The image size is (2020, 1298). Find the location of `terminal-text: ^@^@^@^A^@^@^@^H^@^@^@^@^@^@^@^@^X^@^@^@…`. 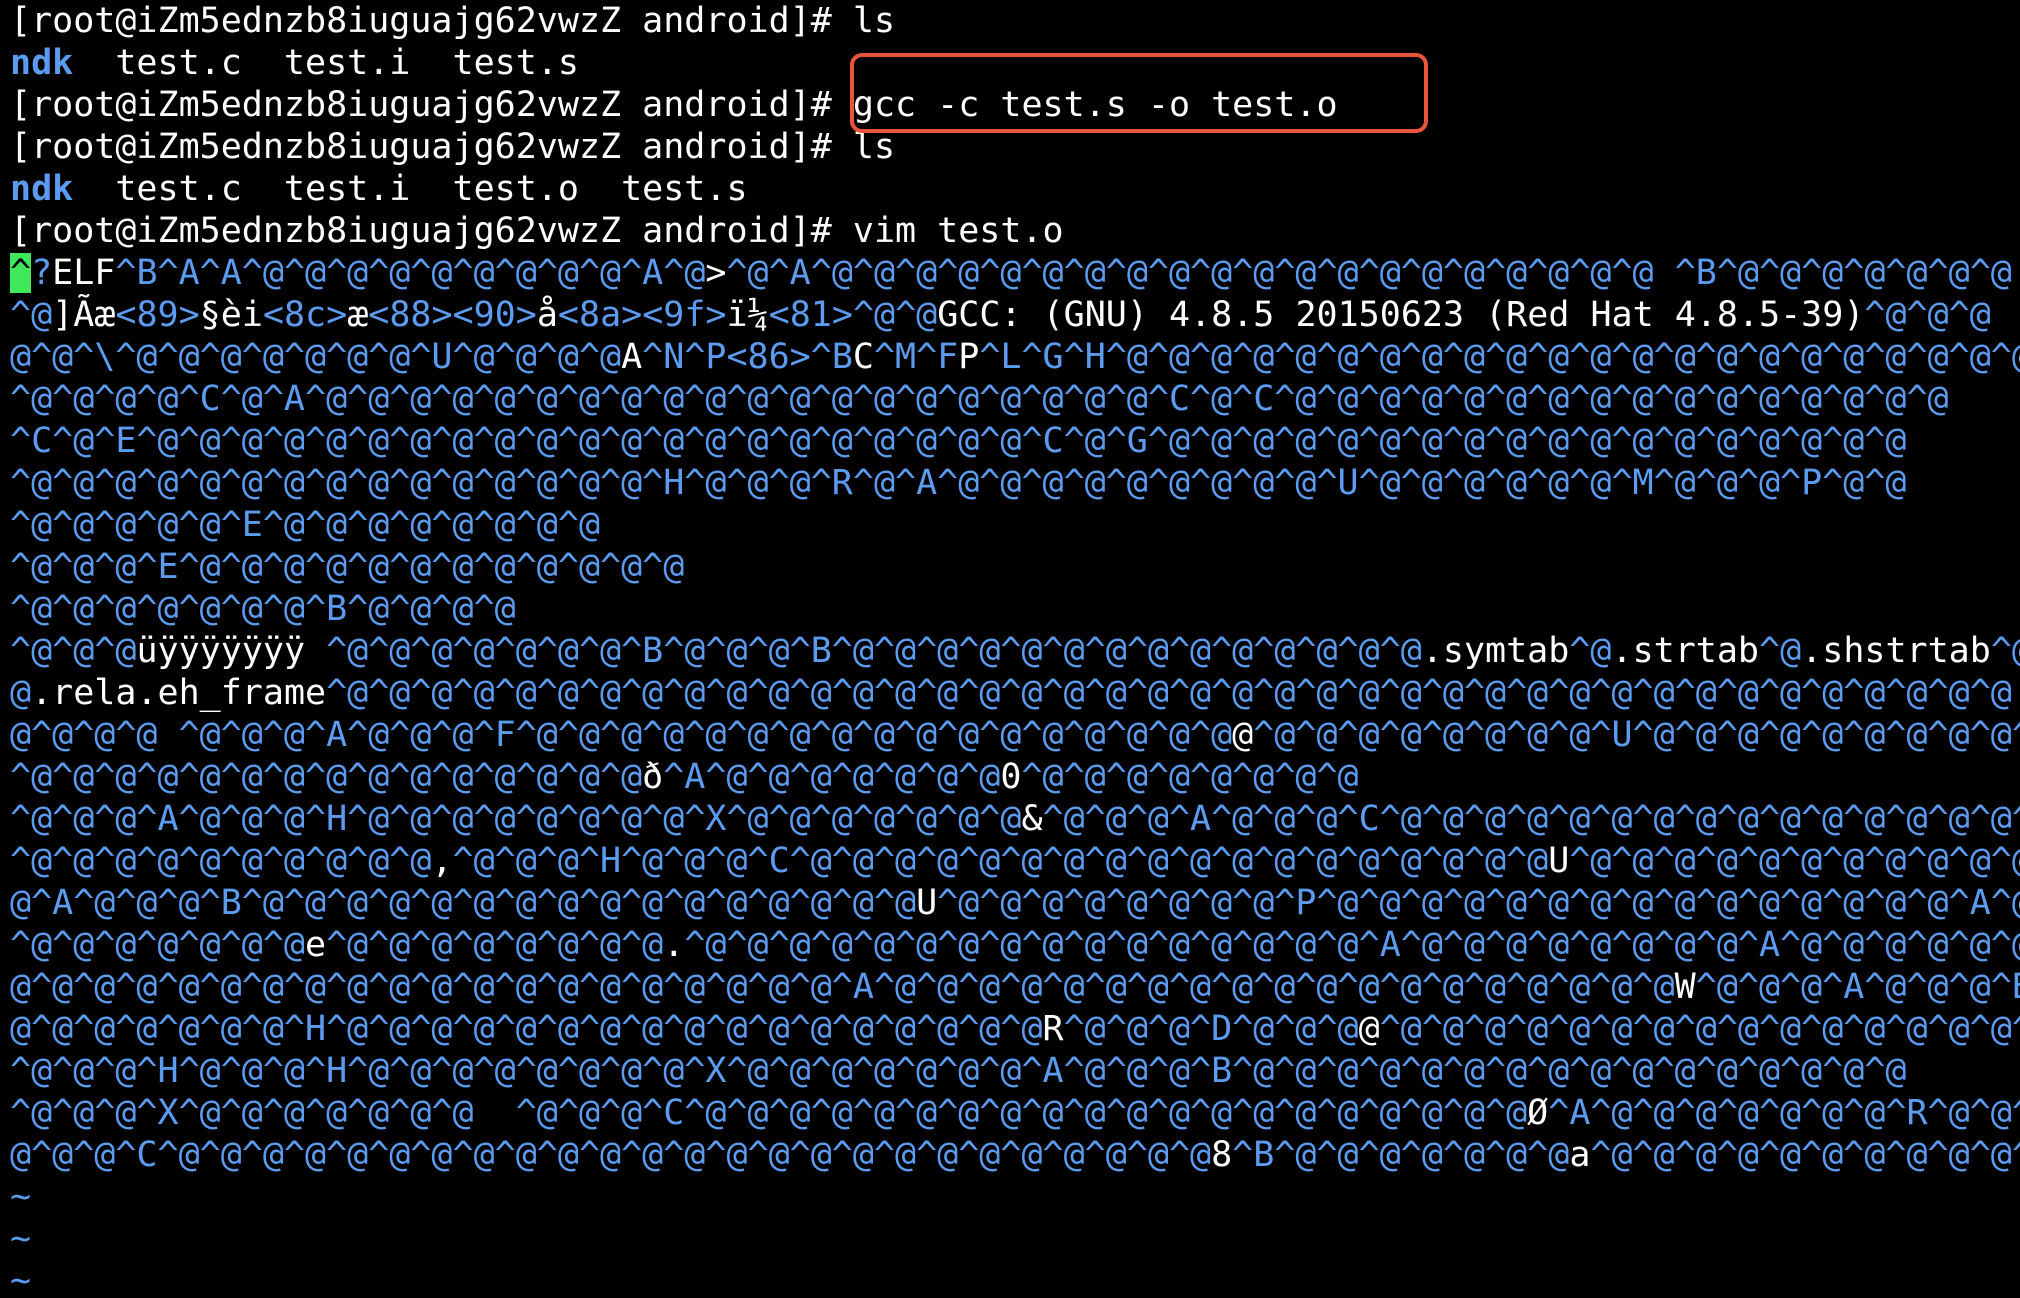

terminal-text: ^@^@^@^A^@^@^@^H^@^@^@^@^@^@^@^@^X^@^@^@… is located at coordinates (516, 819).